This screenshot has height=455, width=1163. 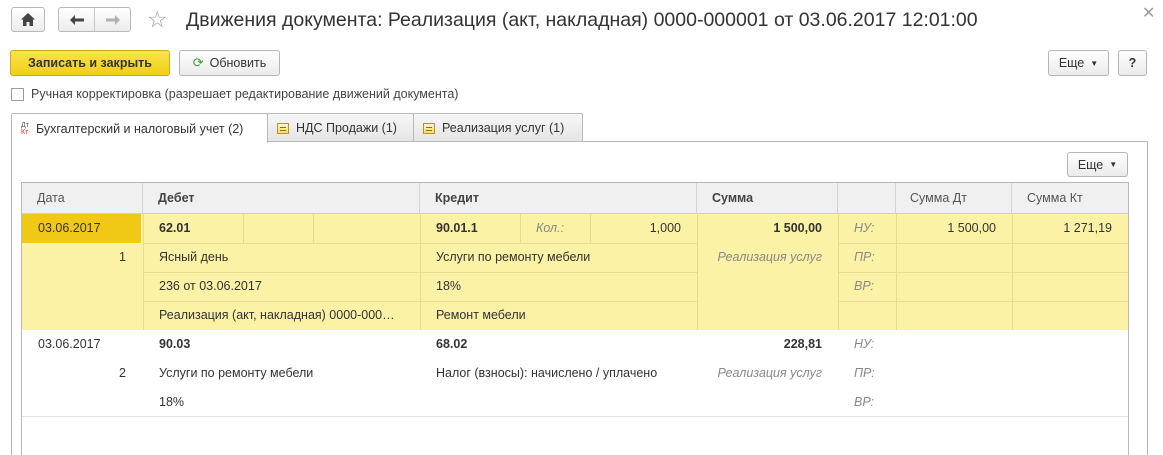 I want to click on back-button, so click(x=77, y=19).